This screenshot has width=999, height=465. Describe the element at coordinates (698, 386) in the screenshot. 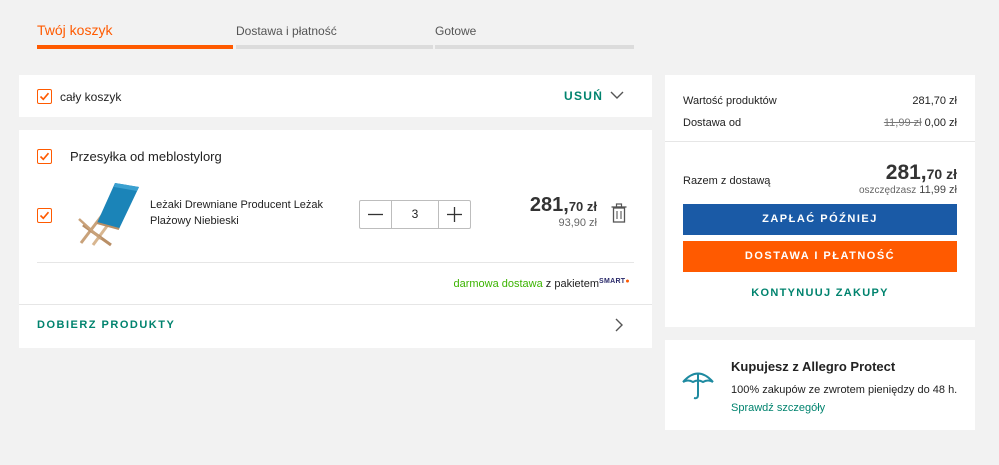

I see `umbrella-icon` at that location.